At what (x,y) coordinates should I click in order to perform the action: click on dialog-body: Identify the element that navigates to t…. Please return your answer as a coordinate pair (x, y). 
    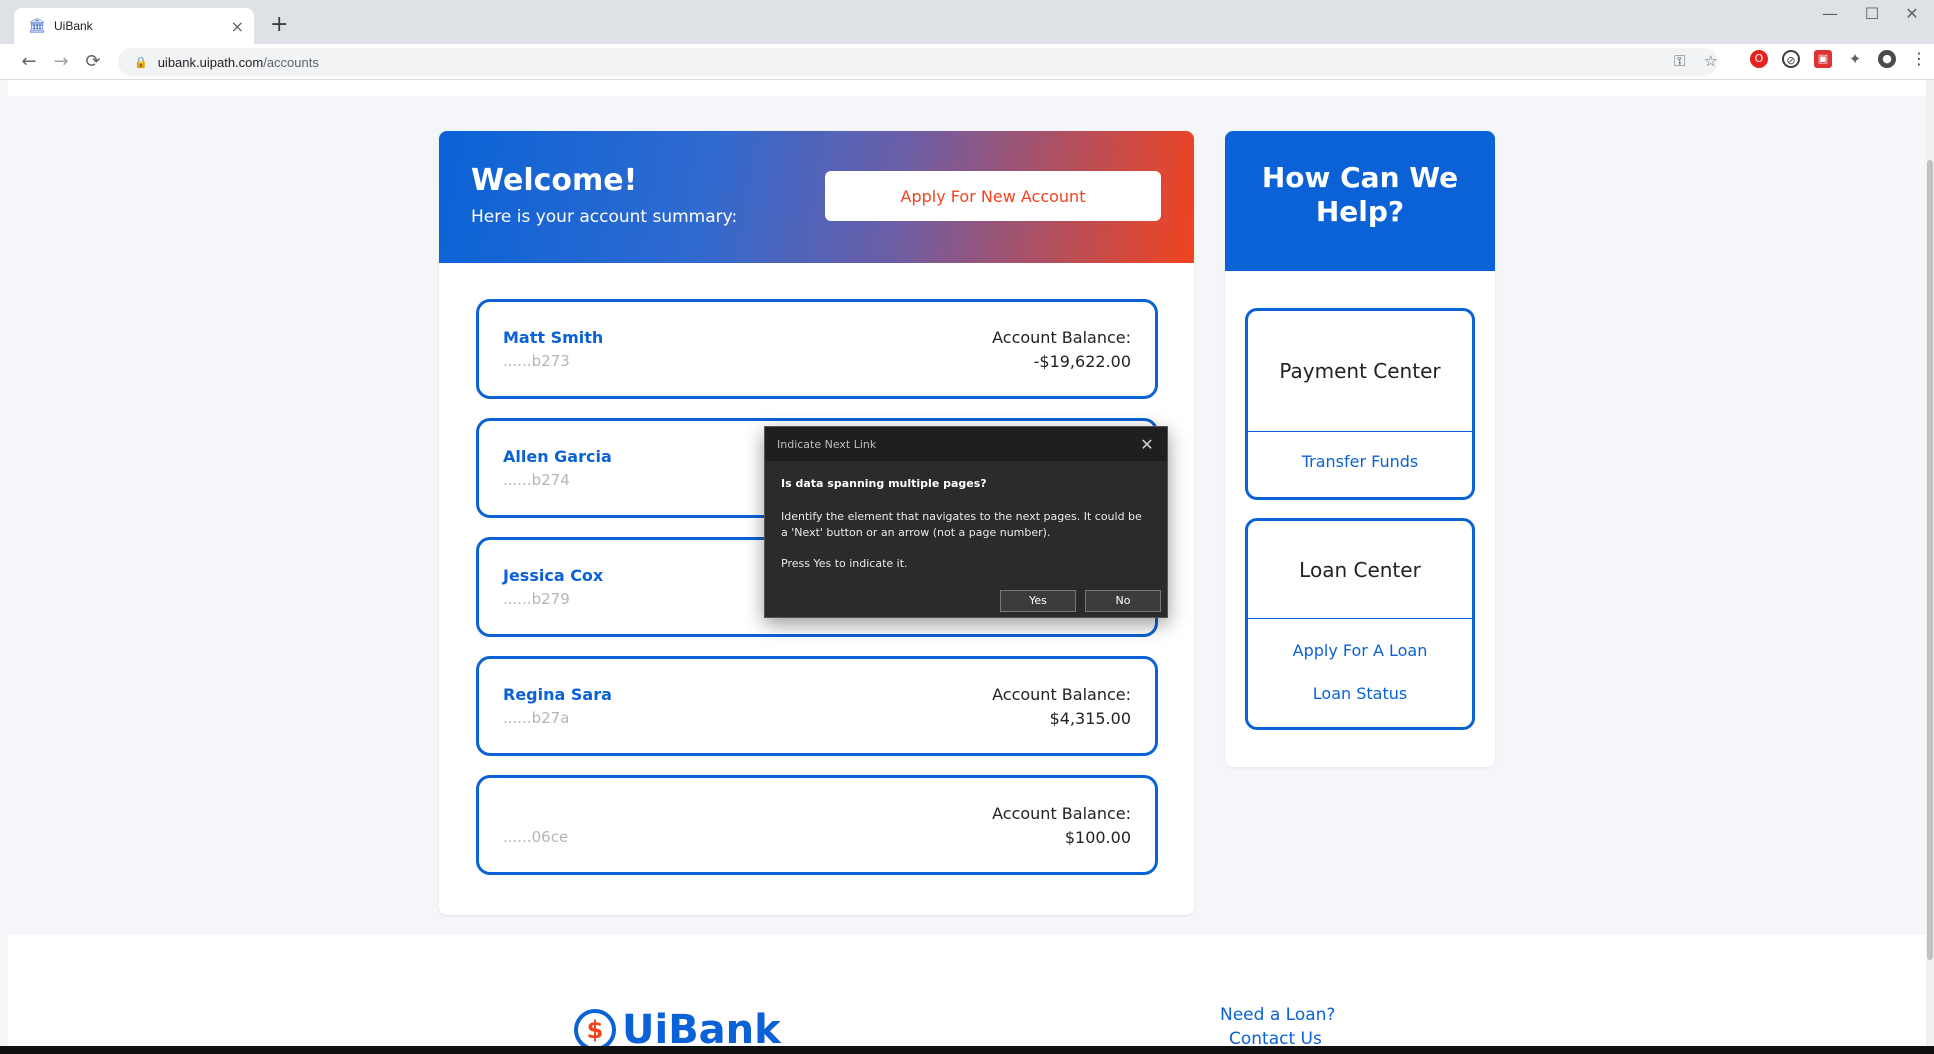
    Looking at the image, I should click on (961, 524).